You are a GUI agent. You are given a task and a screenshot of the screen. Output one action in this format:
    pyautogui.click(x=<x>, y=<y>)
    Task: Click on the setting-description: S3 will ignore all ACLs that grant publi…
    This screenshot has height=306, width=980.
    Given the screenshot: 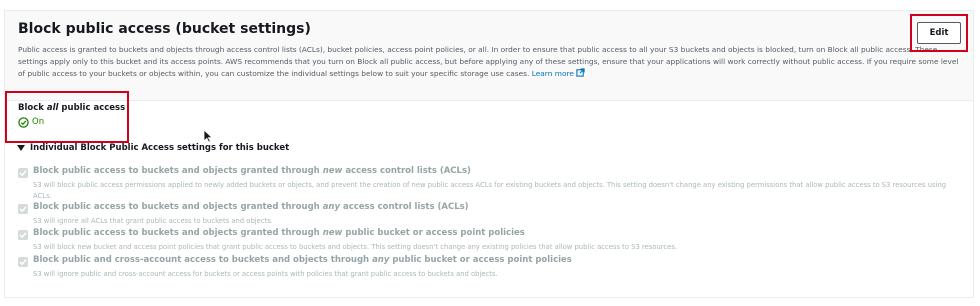 What is the action you would take?
    pyautogui.click(x=153, y=221)
    